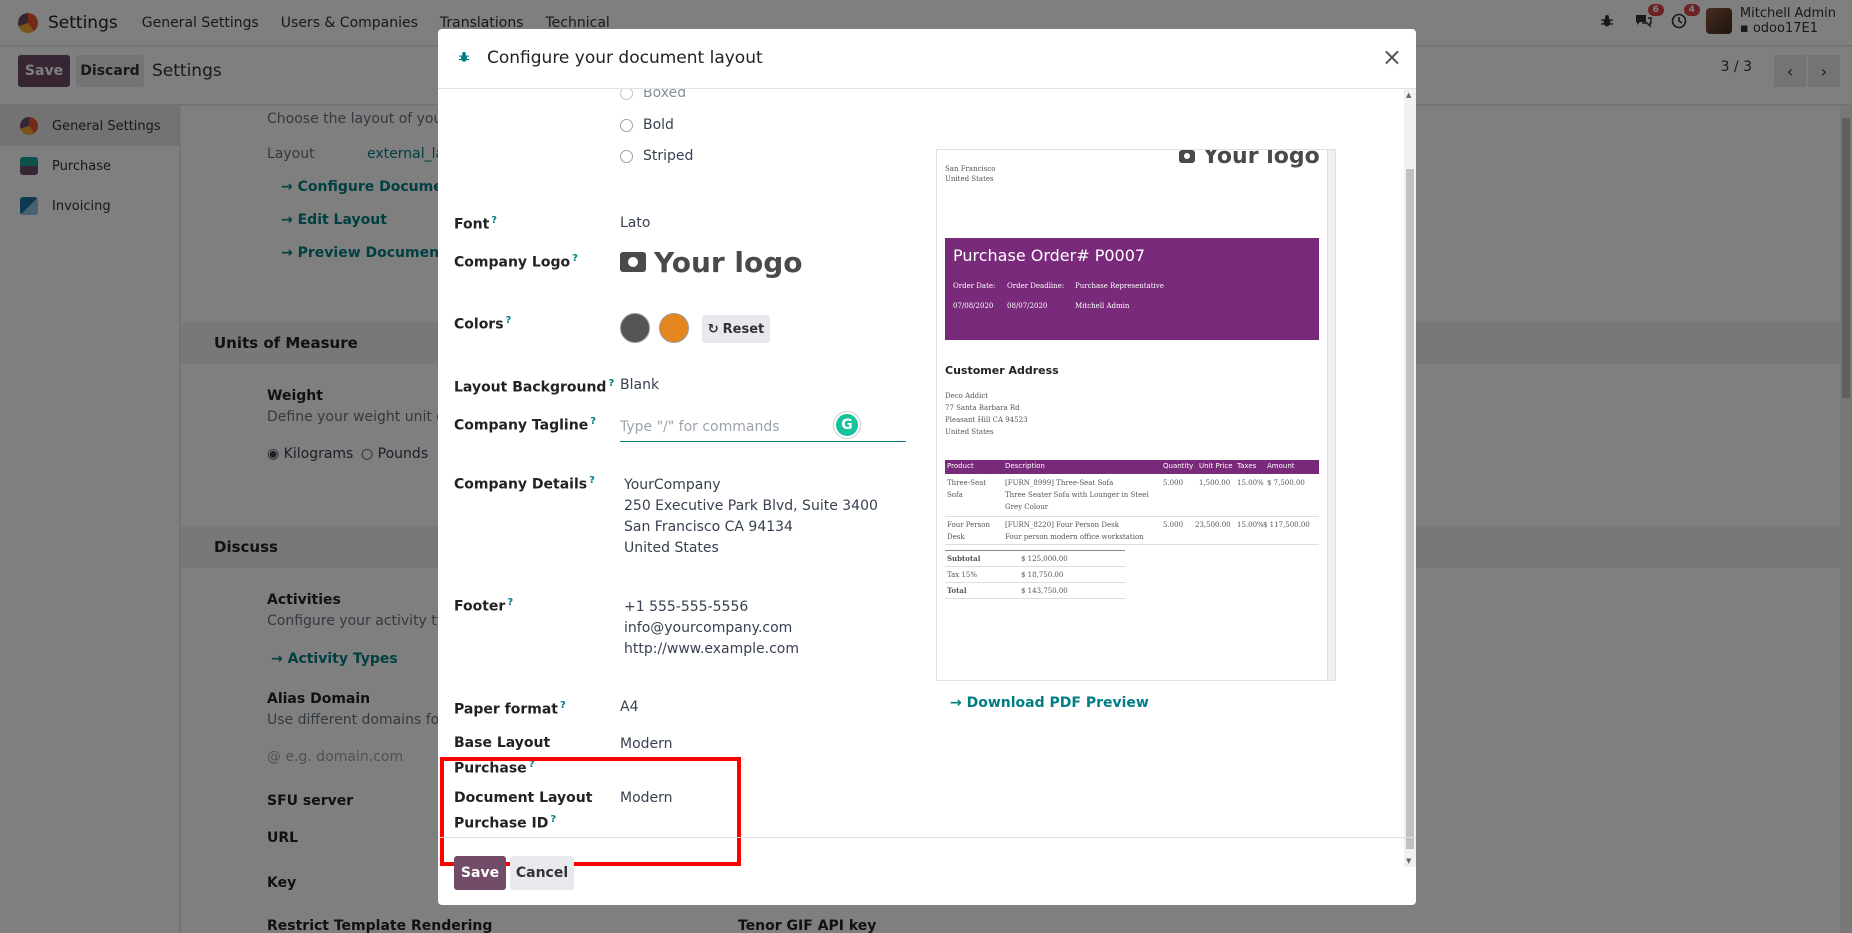  Describe the element at coordinates (728, 262) in the screenshot. I see `logo-placeholder-text: Your logo` at that location.